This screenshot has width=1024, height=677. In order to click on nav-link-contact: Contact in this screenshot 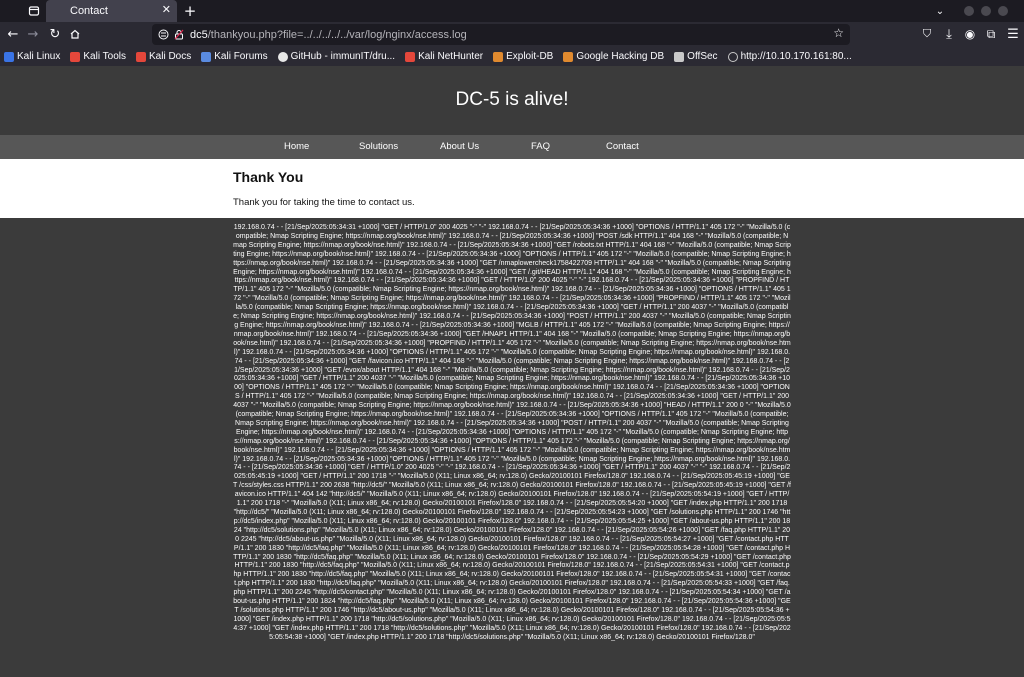, I will do `click(622, 146)`.